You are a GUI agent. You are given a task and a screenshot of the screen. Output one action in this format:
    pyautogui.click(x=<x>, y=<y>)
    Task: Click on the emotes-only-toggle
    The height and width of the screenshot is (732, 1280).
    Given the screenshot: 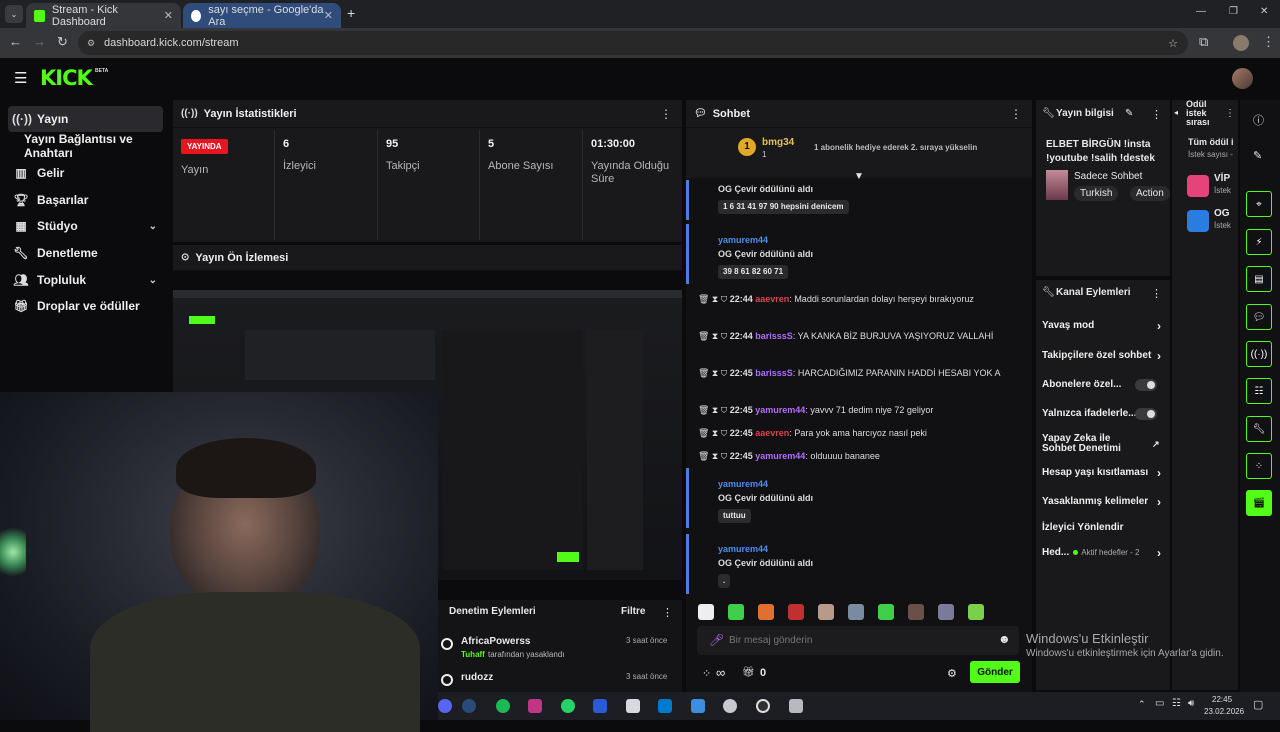 What is the action you would take?
    pyautogui.click(x=1146, y=413)
    